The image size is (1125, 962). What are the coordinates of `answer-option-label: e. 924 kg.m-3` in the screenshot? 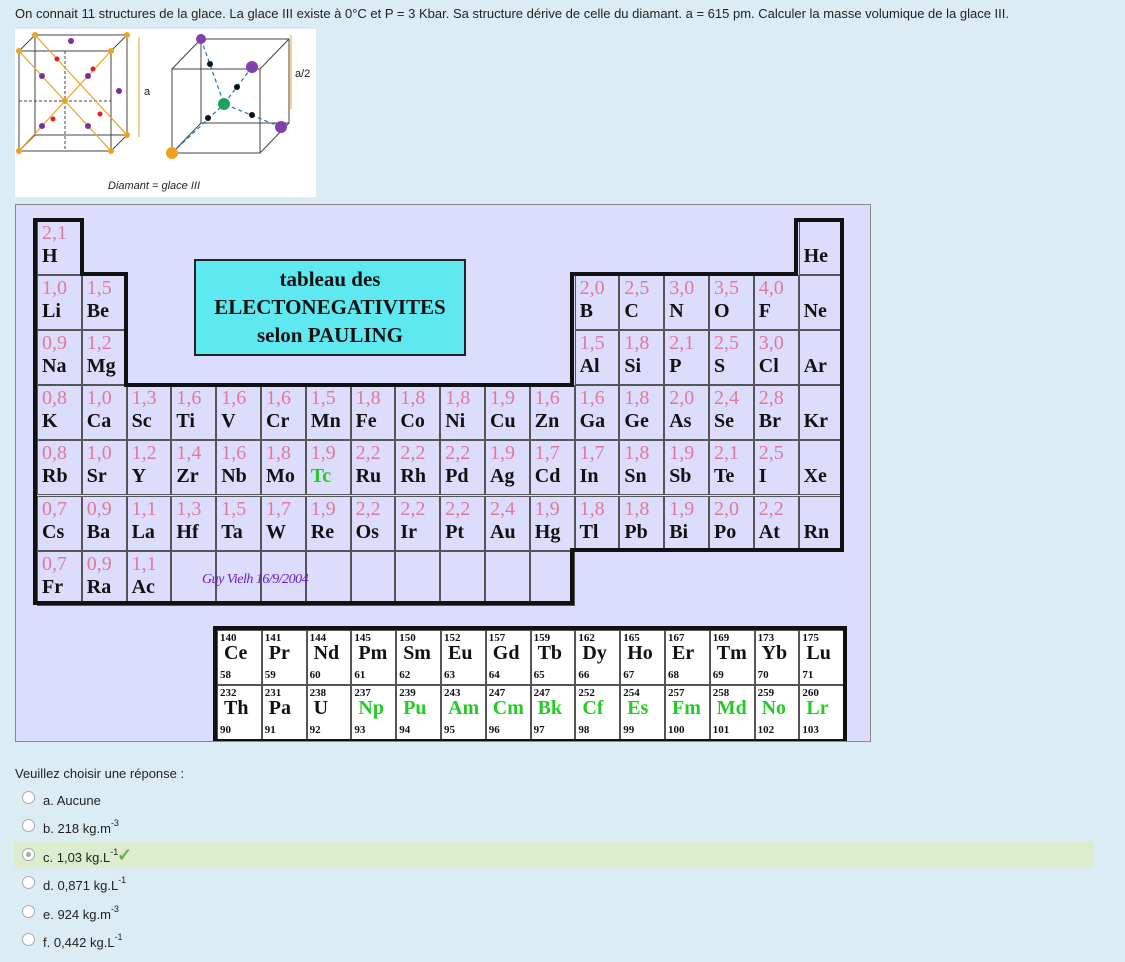 It's located at (81, 913).